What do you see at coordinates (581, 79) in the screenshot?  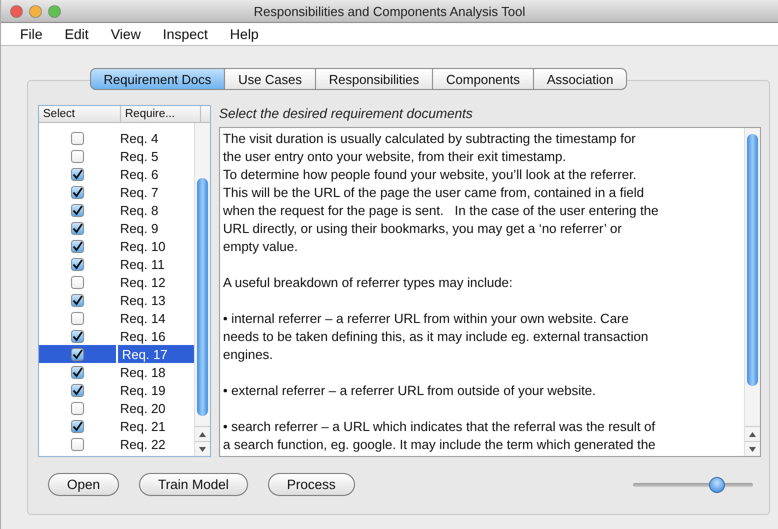 I see `tab: Association` at bounding box center [581, 79].